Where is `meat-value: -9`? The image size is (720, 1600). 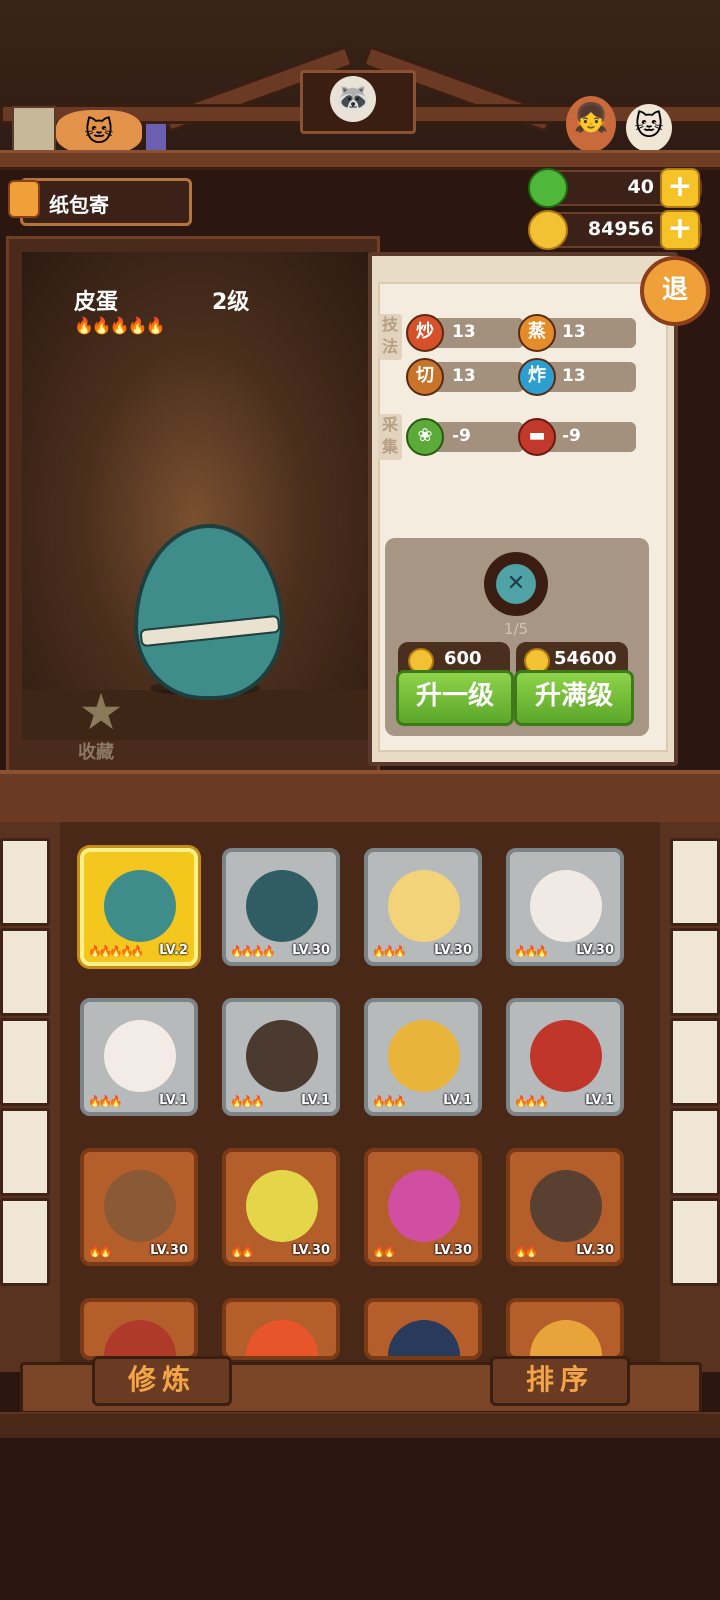 meat-value: -9 is located at coordinates (571, 436).